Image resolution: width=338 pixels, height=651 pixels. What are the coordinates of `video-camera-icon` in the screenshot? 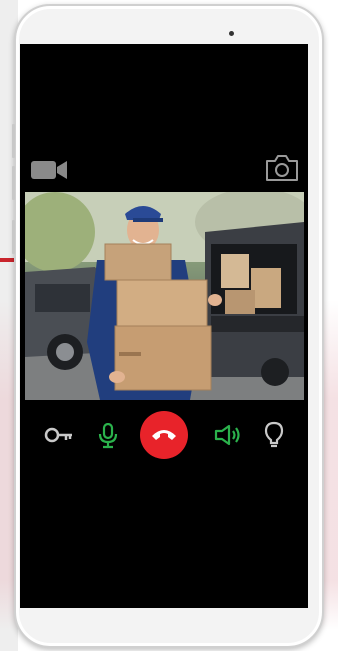 It's located at (49, 170).